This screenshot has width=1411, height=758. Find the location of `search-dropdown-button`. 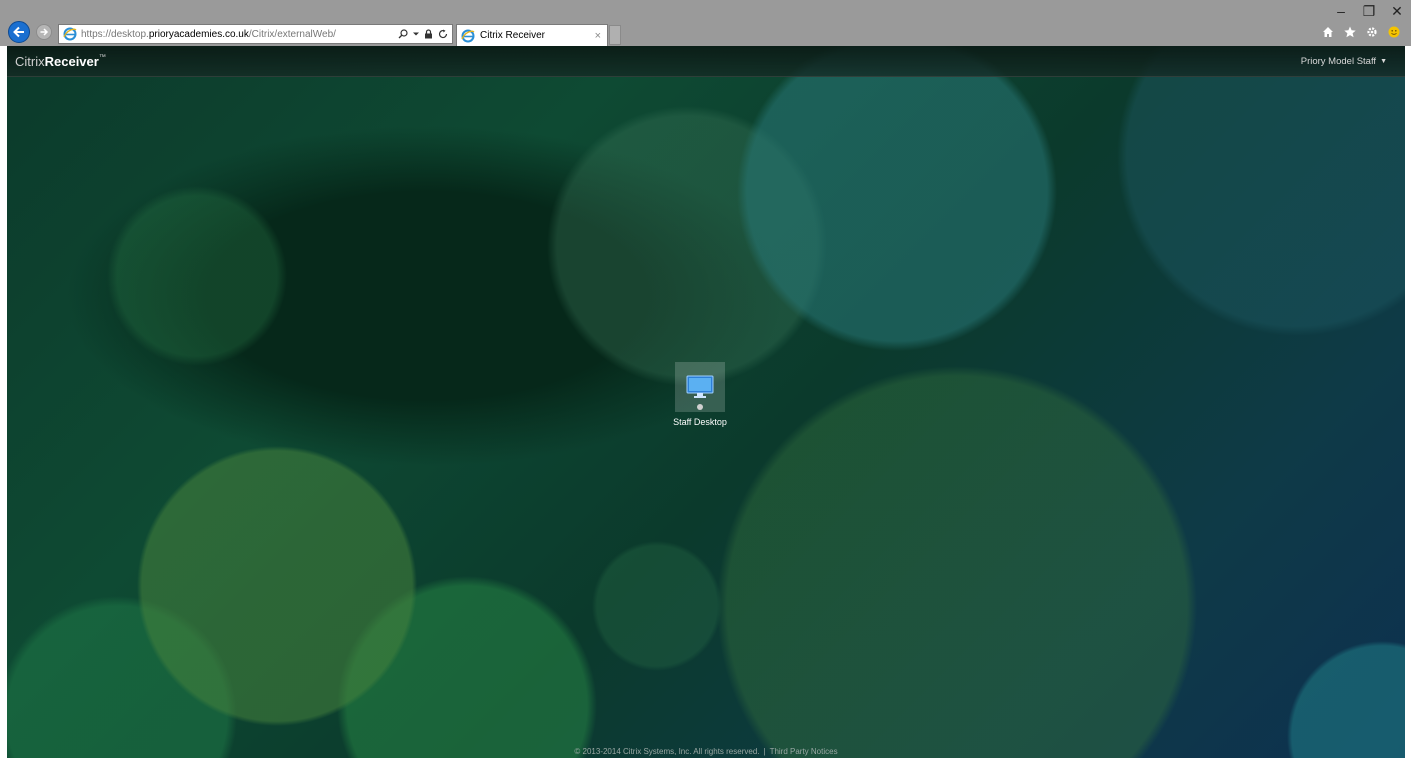

search-dropdown-button is located at coordinates (416, 34).